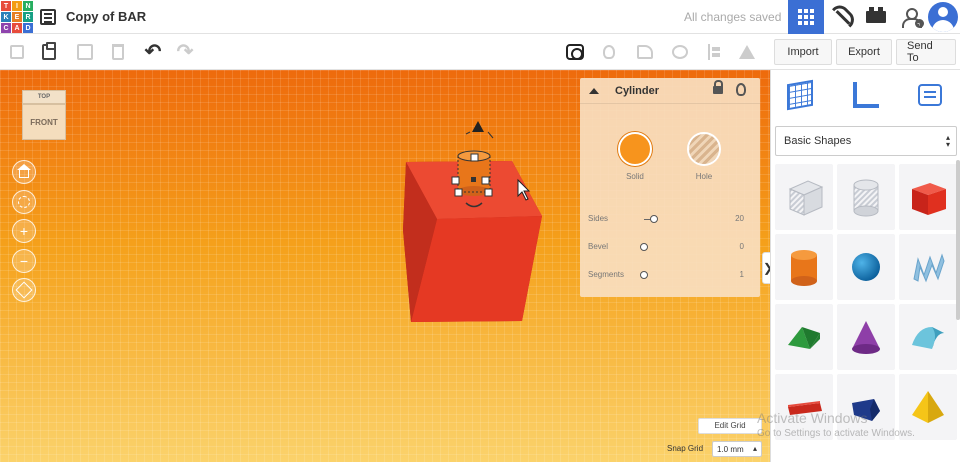  I want to click on inspector-title: Cylinder, so click(637, 91).